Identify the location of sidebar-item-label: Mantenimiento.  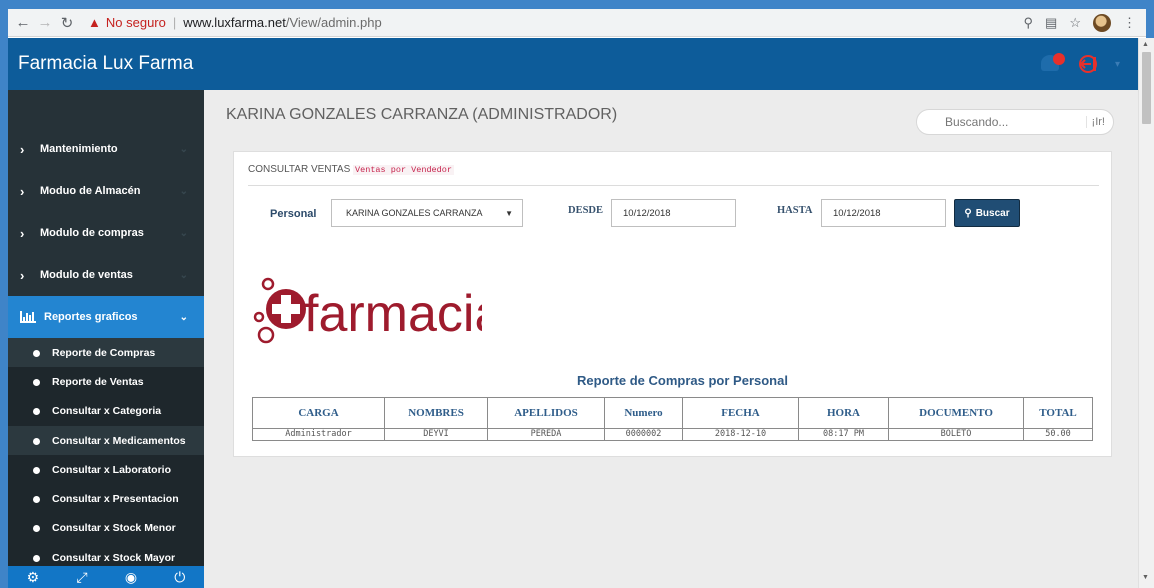
(79, 149).